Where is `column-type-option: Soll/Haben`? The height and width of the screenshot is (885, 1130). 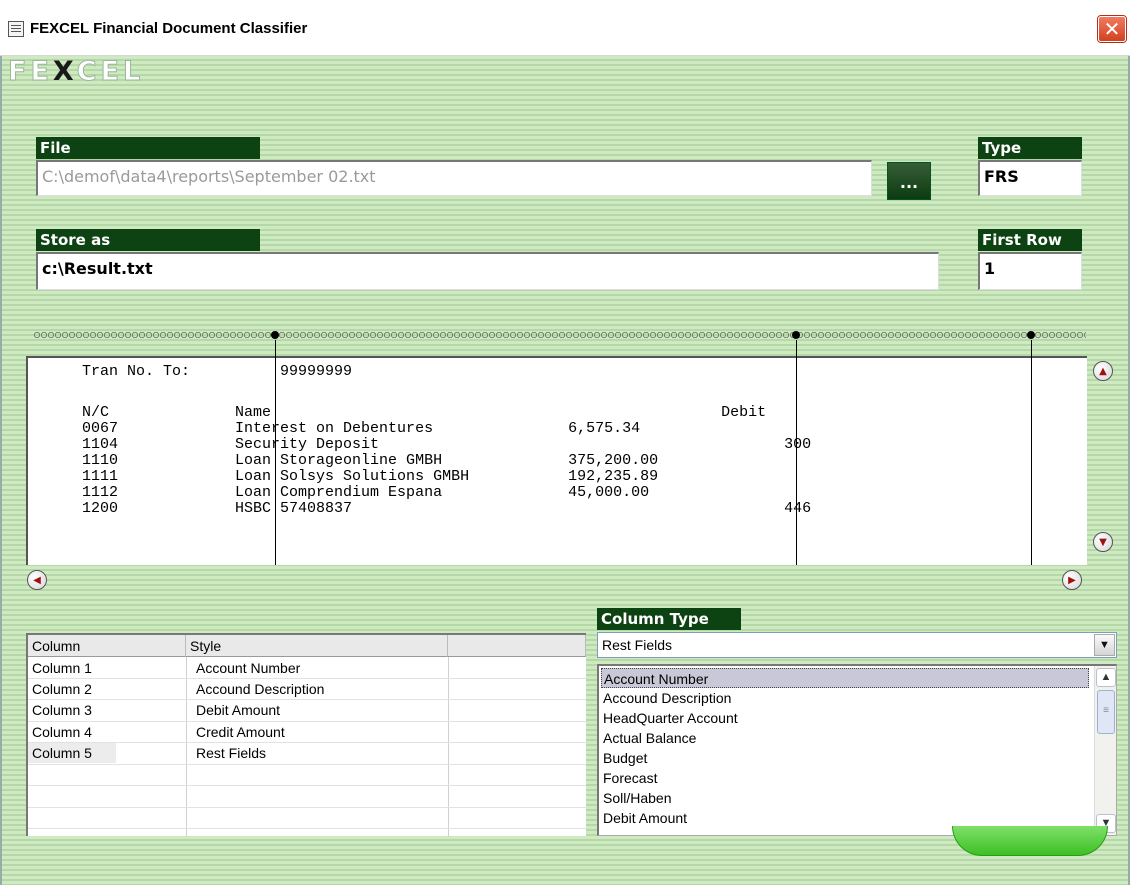
column-type-option: Soll/Haben is located at coordinates (845, 798).